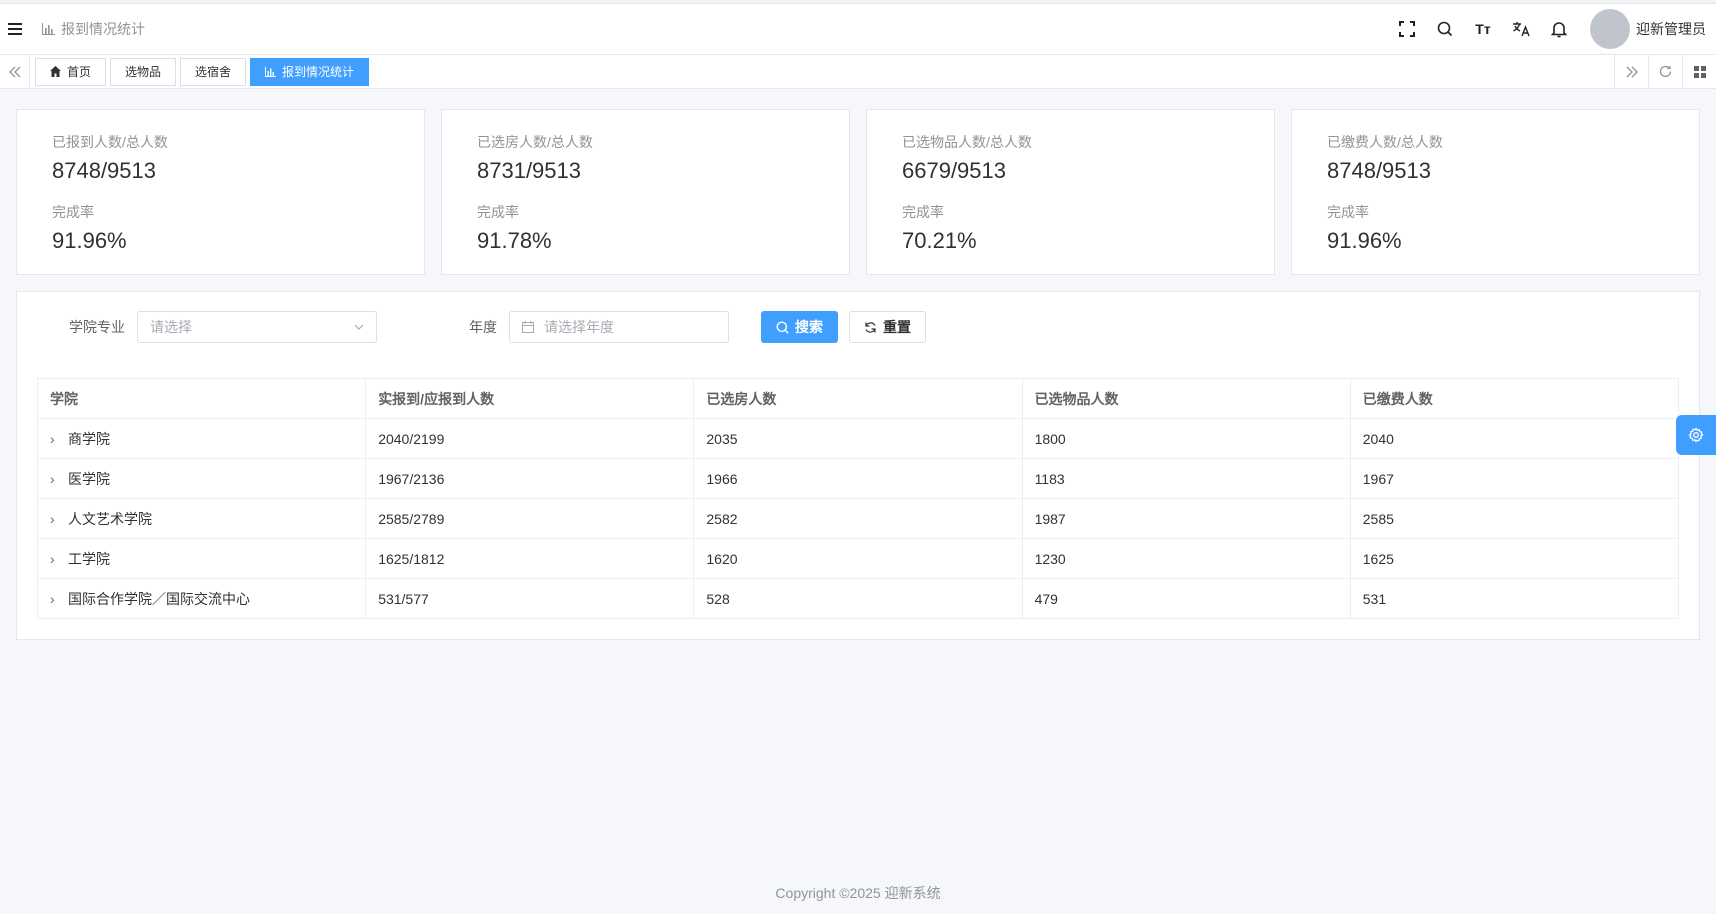 This screenshot has height=914, width=1716. I want to click on table-cell: 1183, so click(1186, 478).